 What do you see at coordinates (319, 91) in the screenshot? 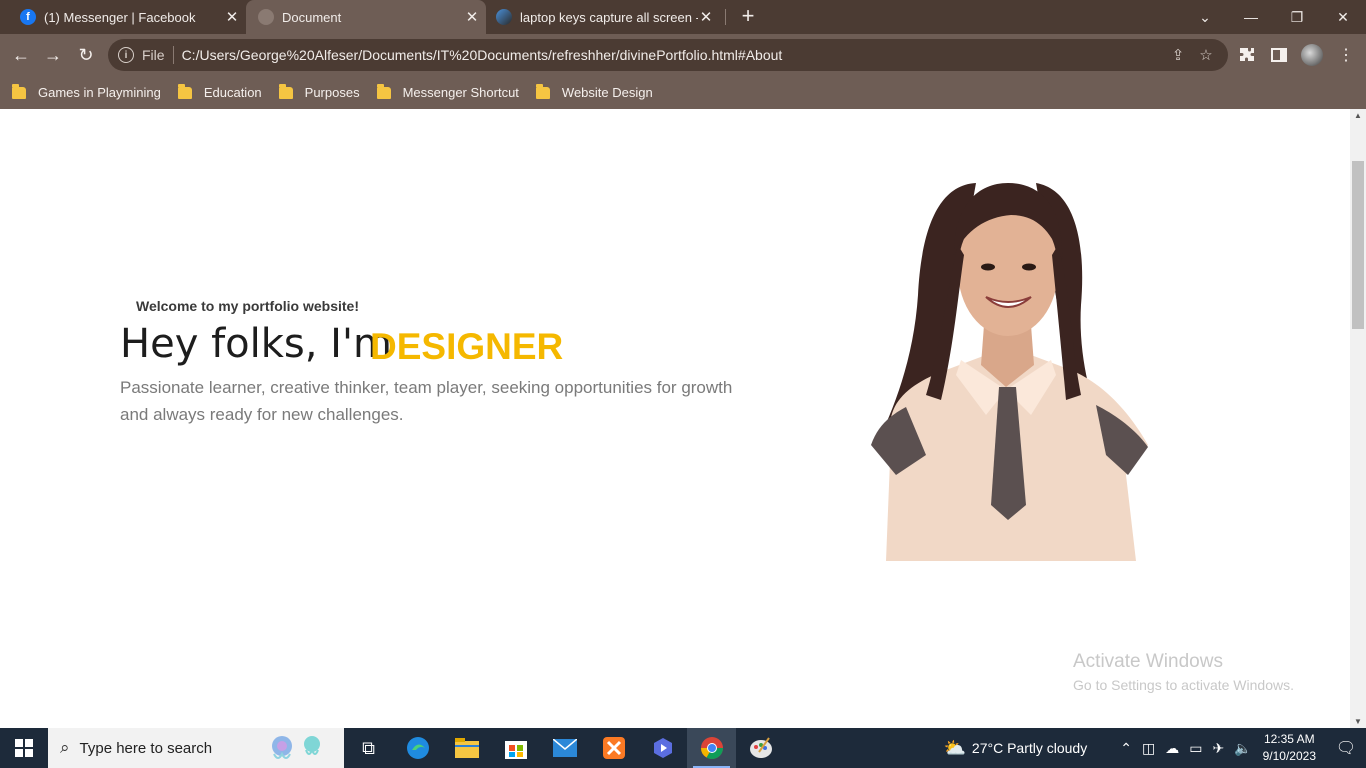
I see `bookmark-purposes: Purposes` at bounding box center [319, 91].